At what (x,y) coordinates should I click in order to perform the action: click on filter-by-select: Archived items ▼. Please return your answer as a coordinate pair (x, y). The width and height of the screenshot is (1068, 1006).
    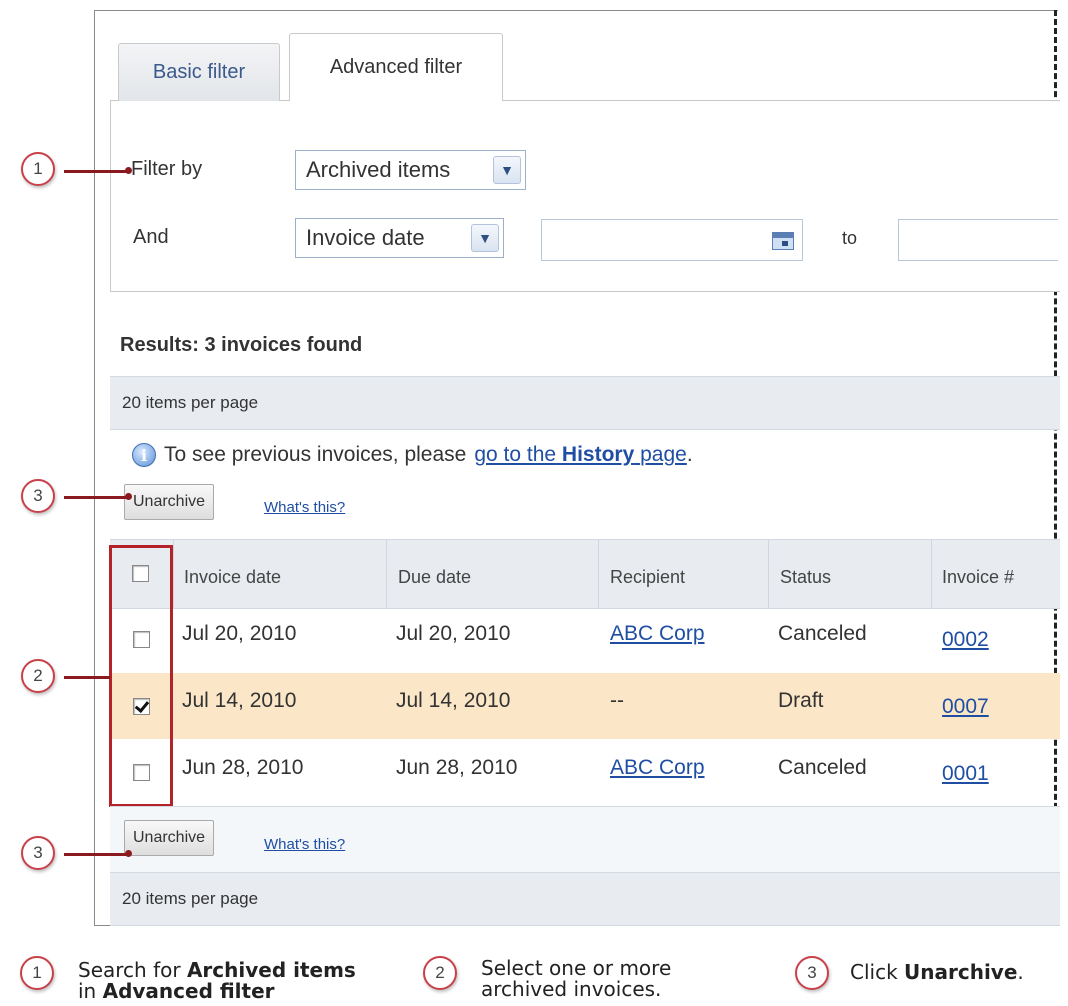
    Looking at the image, I should click on (410, 170).